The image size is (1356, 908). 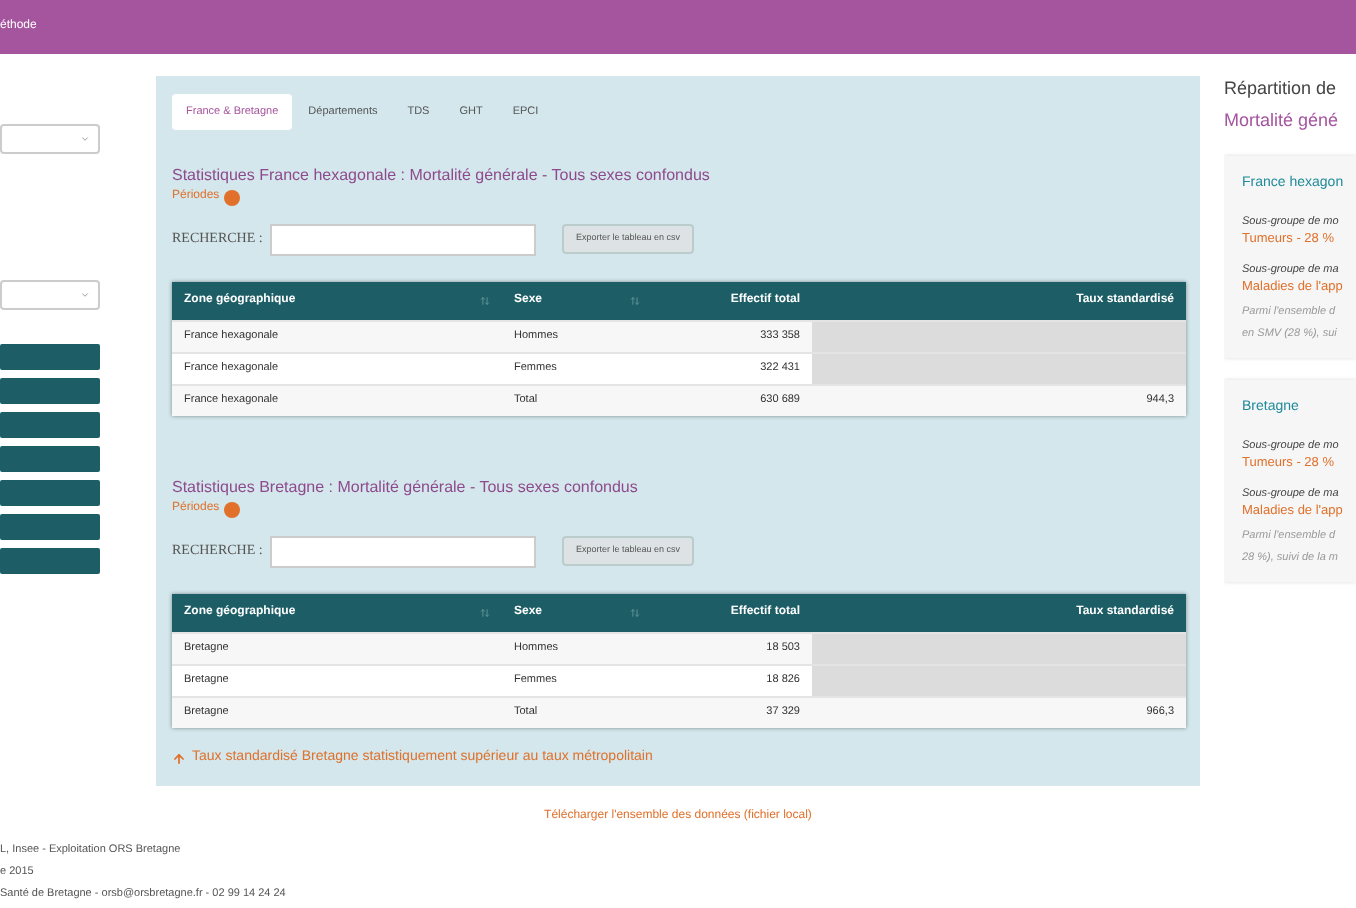 I want to click on section-title: Statistiques Bretagne : Mortalité générale - Tous sexes confondus, so click(x=406, y=487).